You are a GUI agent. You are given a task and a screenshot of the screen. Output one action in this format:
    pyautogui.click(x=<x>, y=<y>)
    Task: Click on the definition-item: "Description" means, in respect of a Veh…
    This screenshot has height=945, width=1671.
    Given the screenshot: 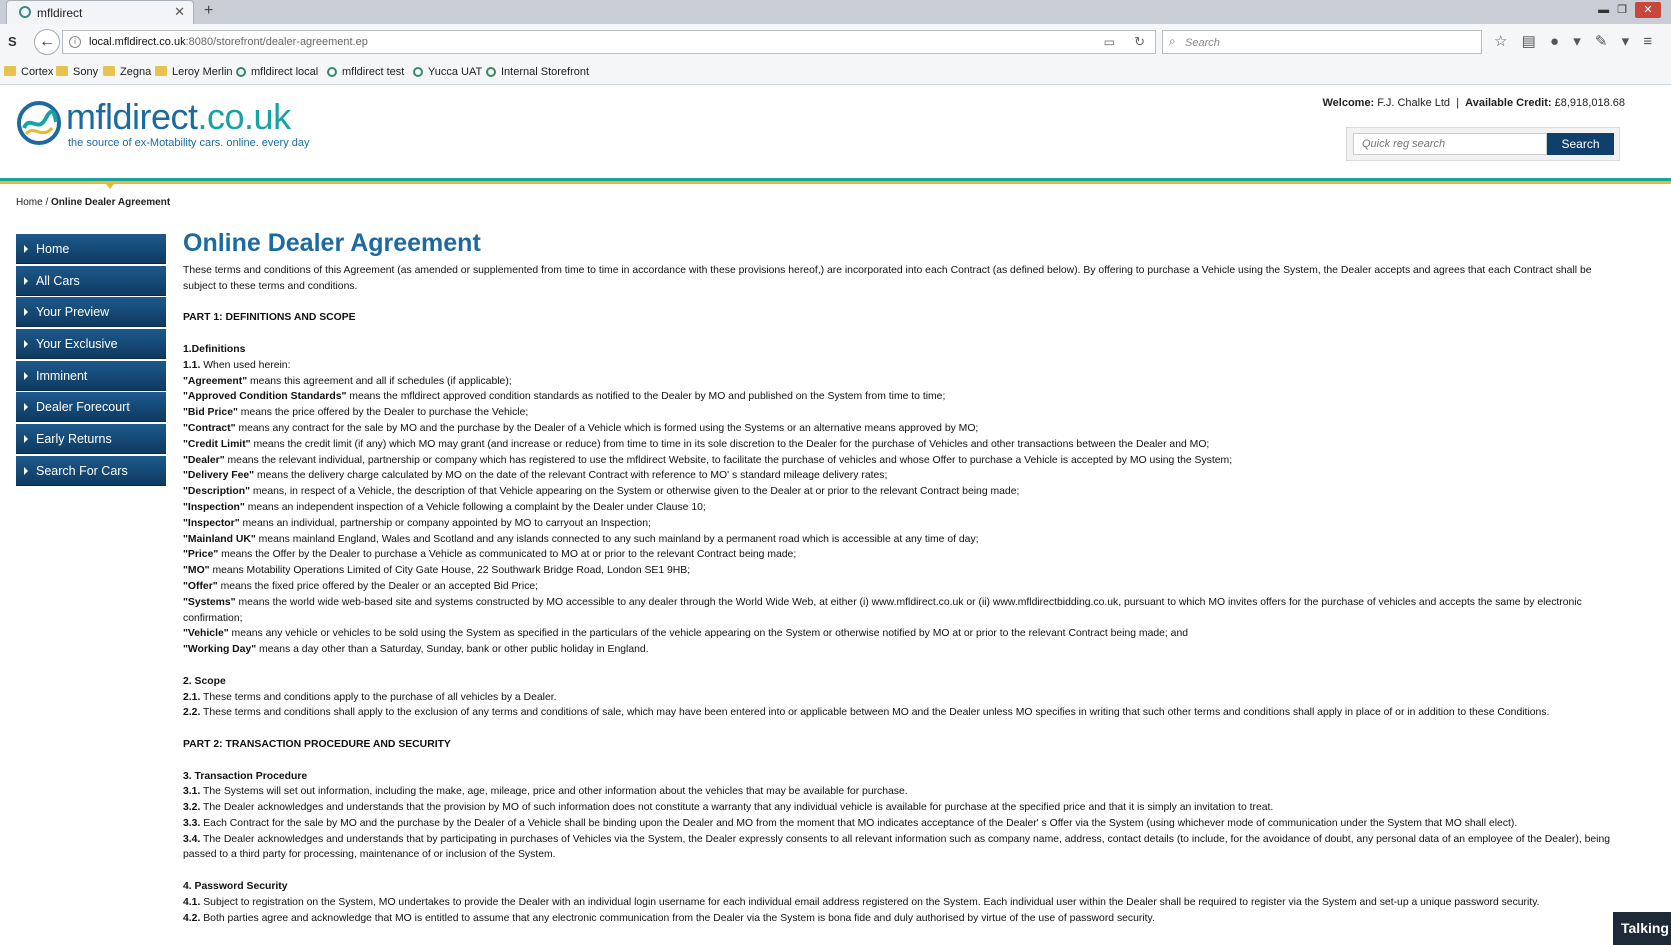 What is the action you would take?
    pyautogui.click(x=601, y=492)
    